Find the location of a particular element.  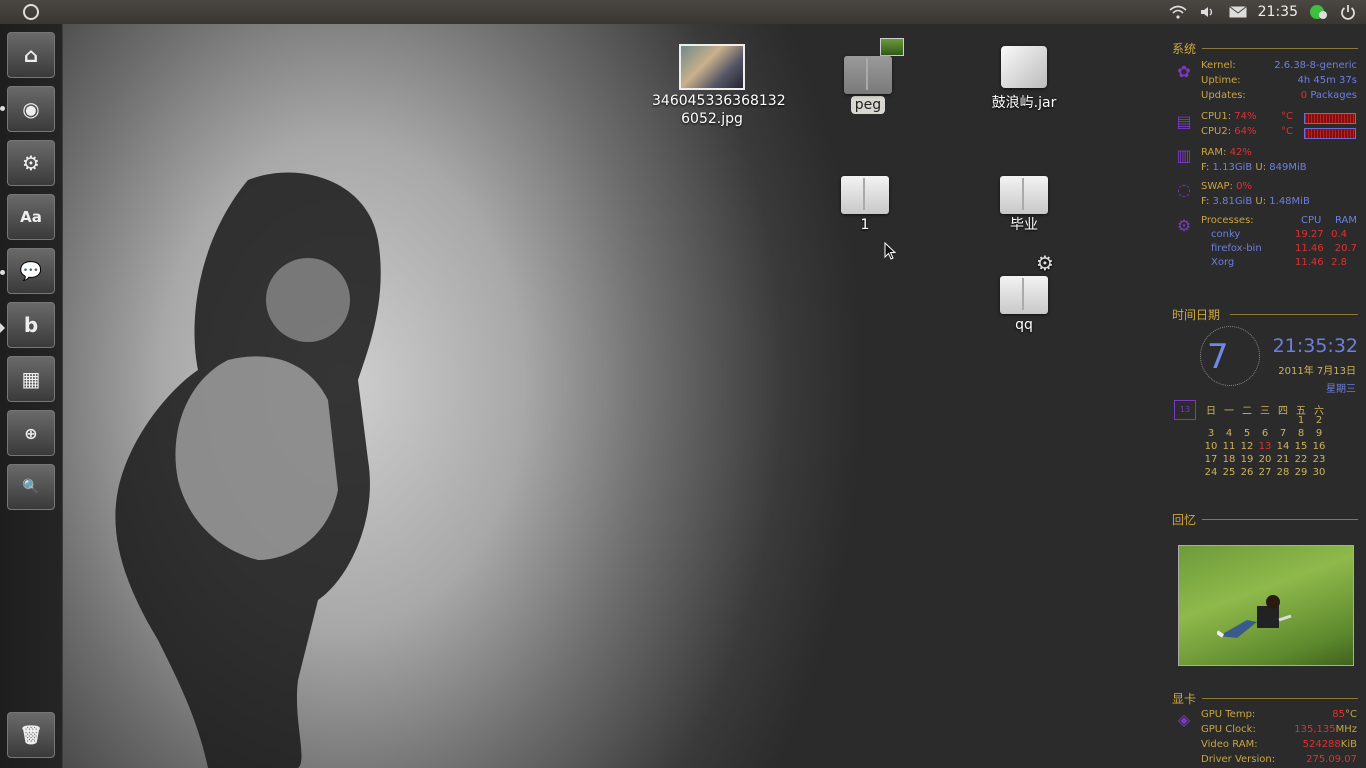

launcher-banshee: b is located at coordinates (31, 325).